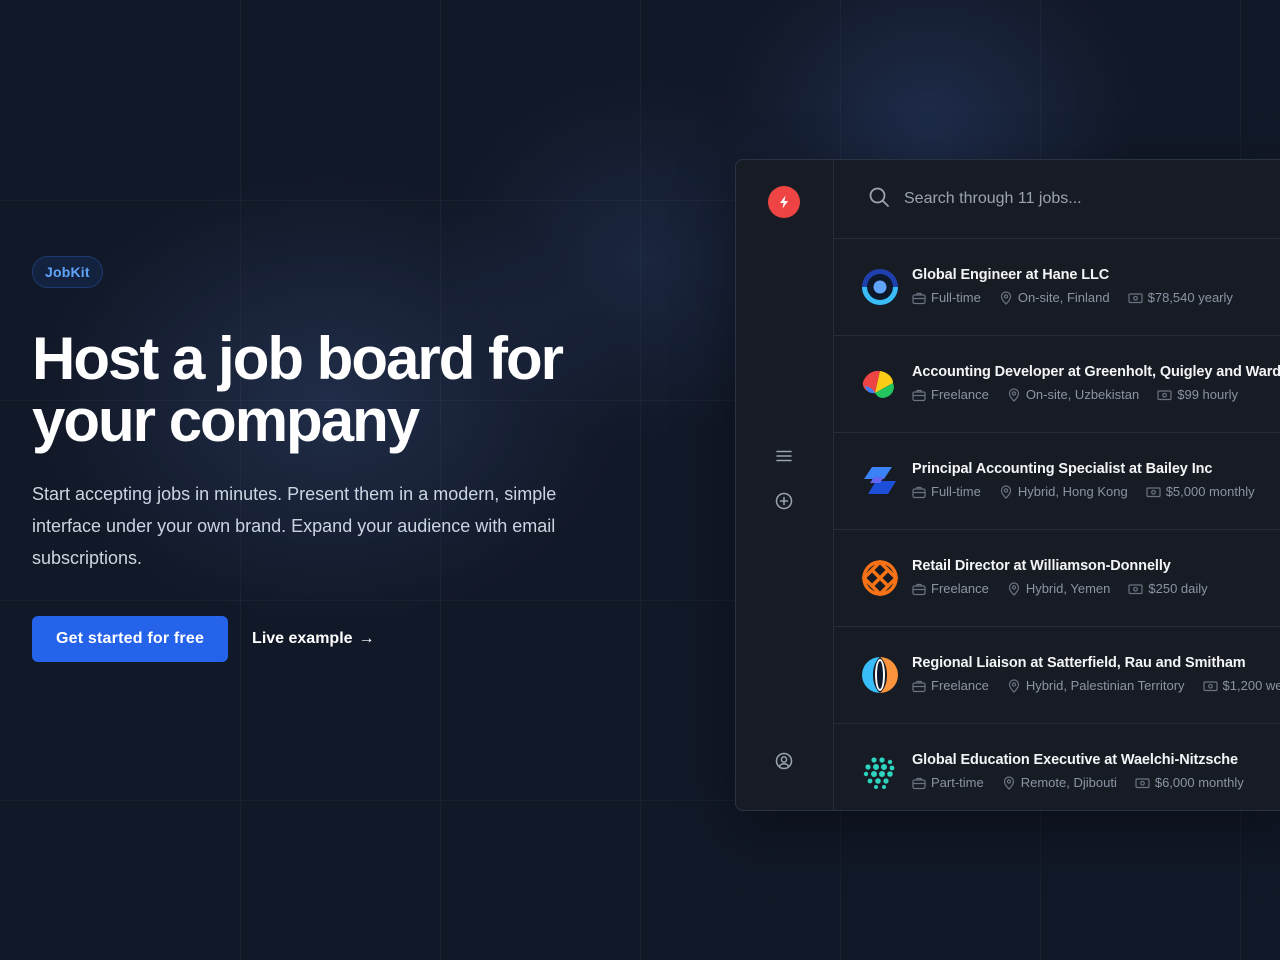 Image resolution: width=1280 pixels, height=960 pixels. What do you see at coordinates (1072, 491) in the screenshot?
I see `job-location: Hybrid, Hong Kong` at bounding box center [1072, 491].